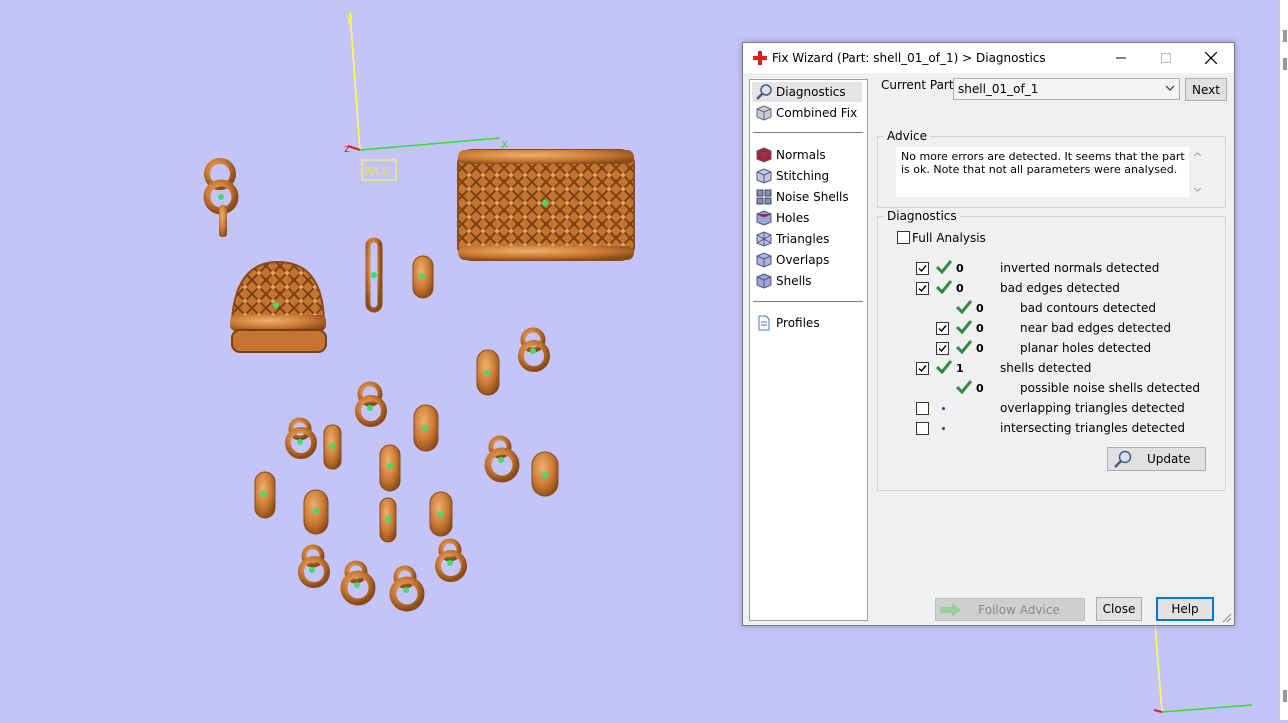 This screenshot has width=1288, height=723. I want to click on update-label: Update, so click(1169, 459).